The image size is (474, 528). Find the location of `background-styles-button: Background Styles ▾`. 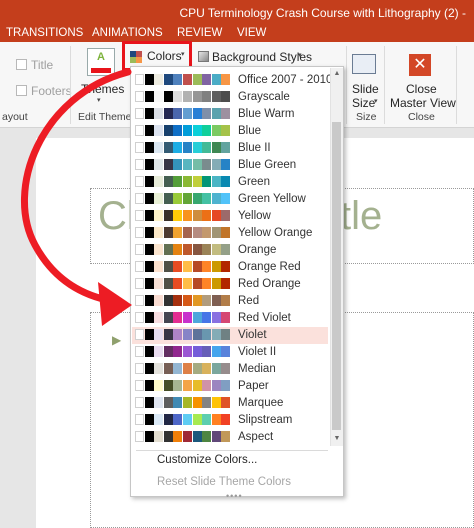

background-styles-button: Background Styles ▾ is located at coordinates (256, 57).